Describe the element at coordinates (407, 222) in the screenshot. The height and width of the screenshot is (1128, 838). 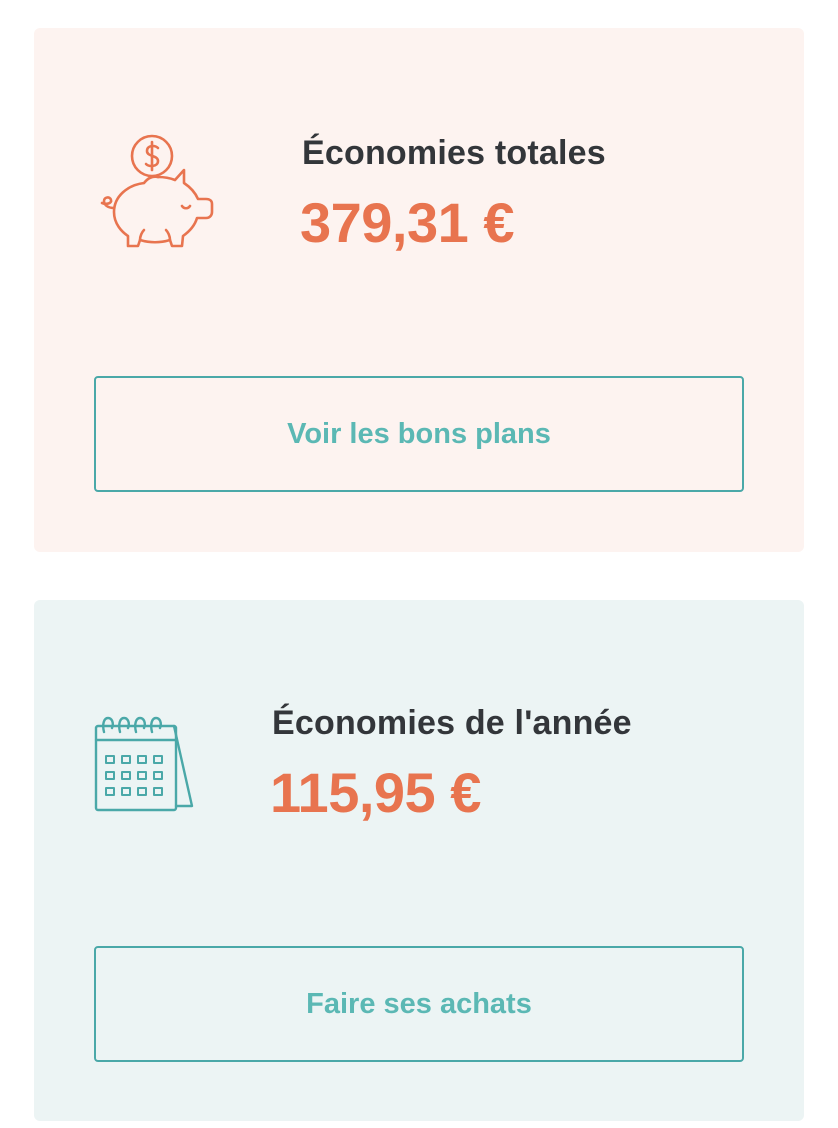
I see `total-savings-amount: 379,31 €` at that location.